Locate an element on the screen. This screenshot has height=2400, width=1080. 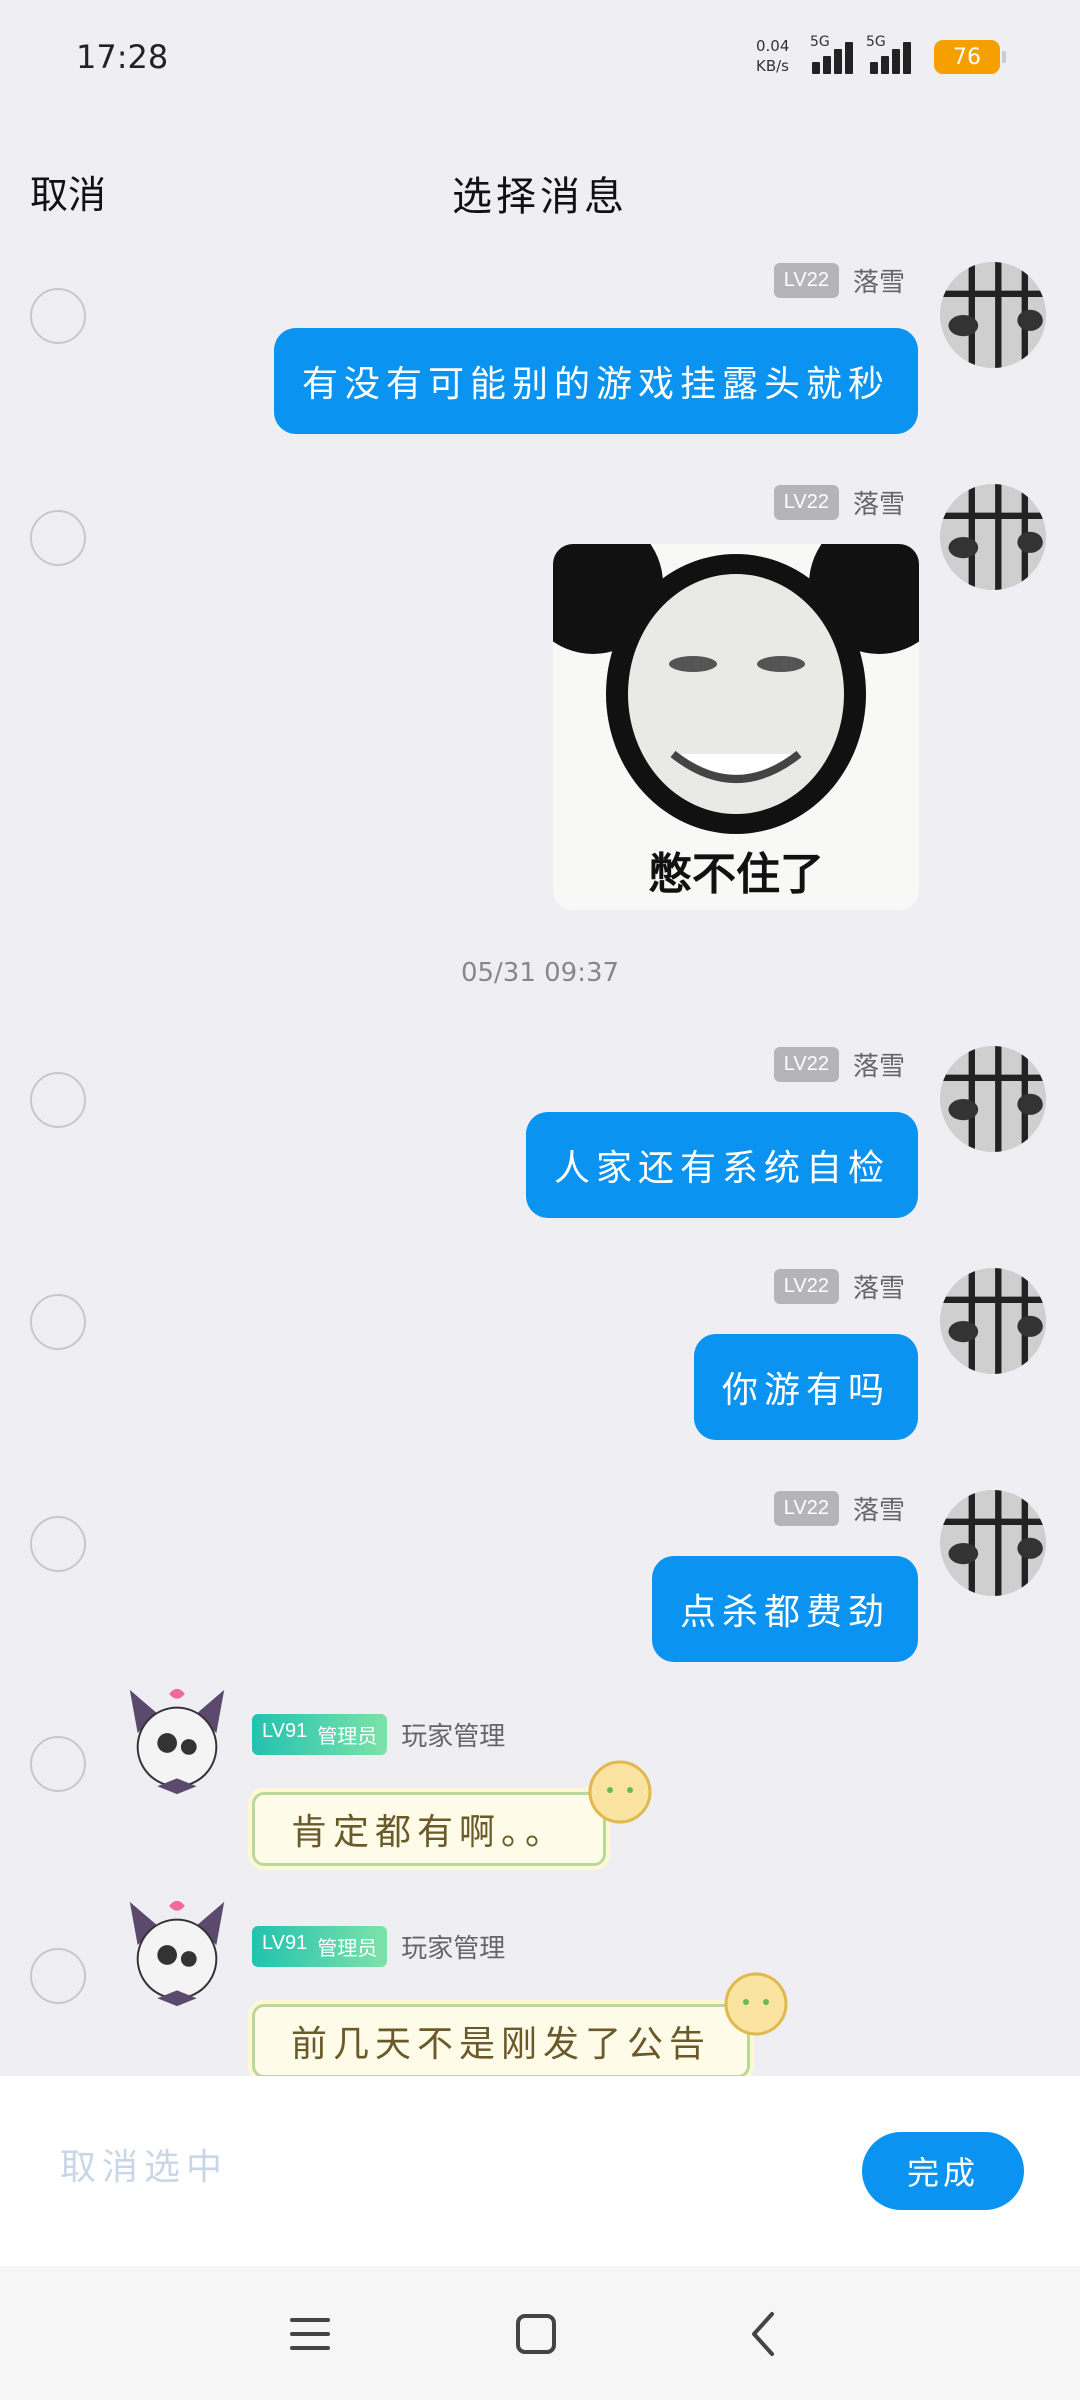
sticker-image: 憋不住了 is located at coordinates (736, 727).